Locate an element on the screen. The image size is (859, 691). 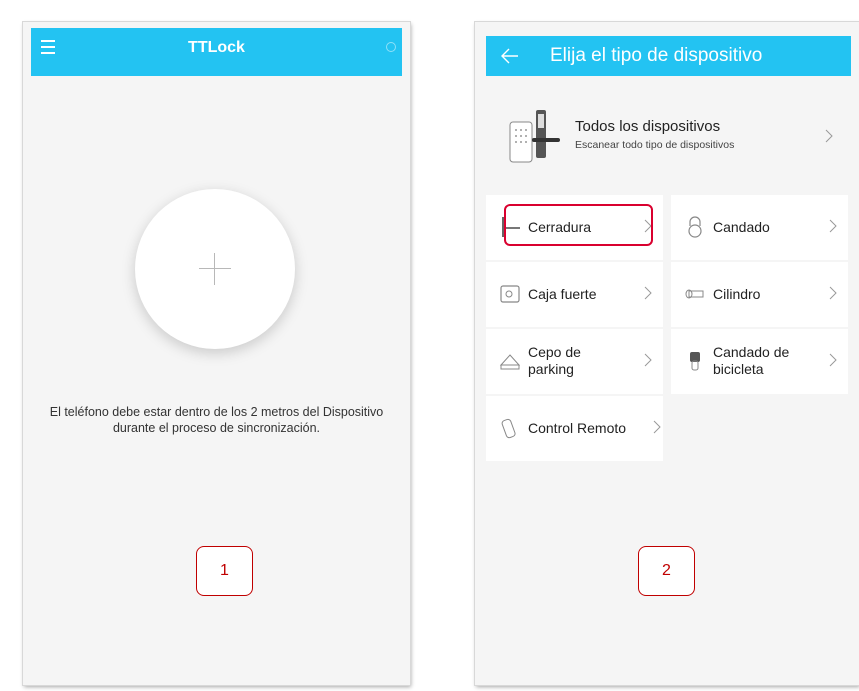
app-title: TTLock is located at coordinates (216, 47).